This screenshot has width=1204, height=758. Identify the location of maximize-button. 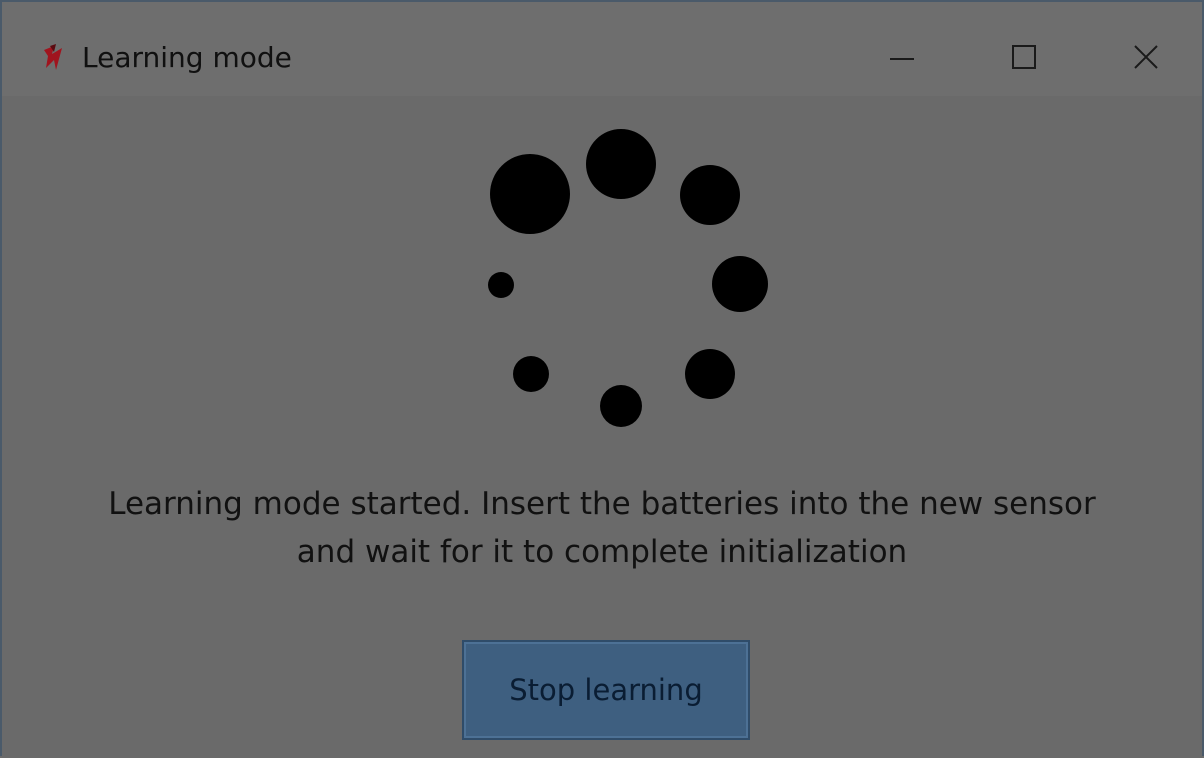
(1024, 57).